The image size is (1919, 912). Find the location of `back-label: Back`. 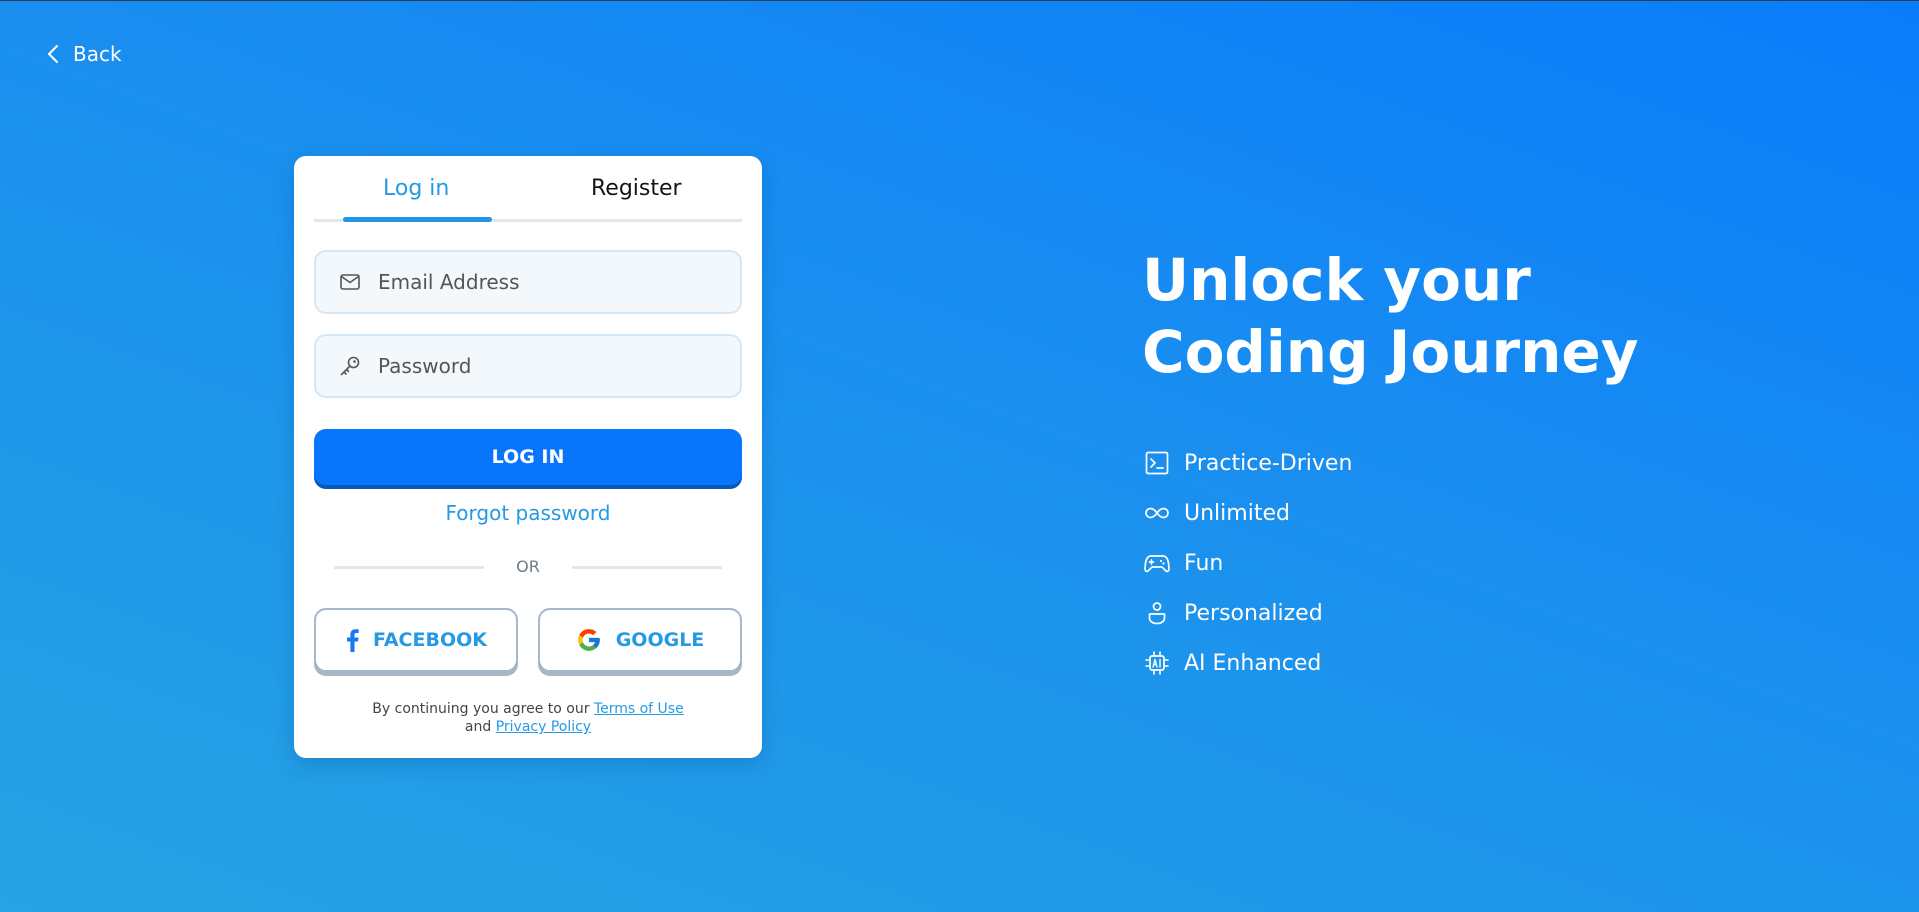

back-label: Back is located at coordinates (97, 54).